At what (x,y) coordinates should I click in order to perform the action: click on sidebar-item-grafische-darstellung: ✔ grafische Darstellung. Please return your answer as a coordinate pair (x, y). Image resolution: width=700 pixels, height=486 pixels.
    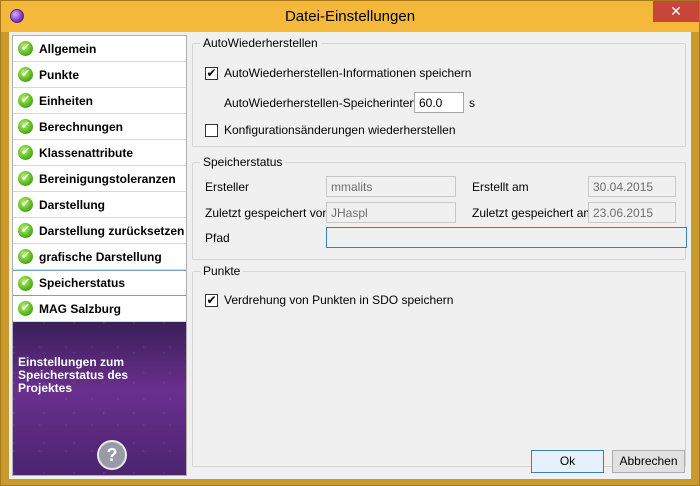
    Looking at the image, I should click on (99, 257).